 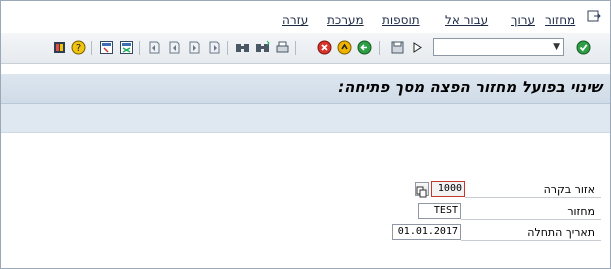 What do you see at coordinates (498, 47) in the screenshot?
I see `command-field: ▼` at bounding box center [498, 47].